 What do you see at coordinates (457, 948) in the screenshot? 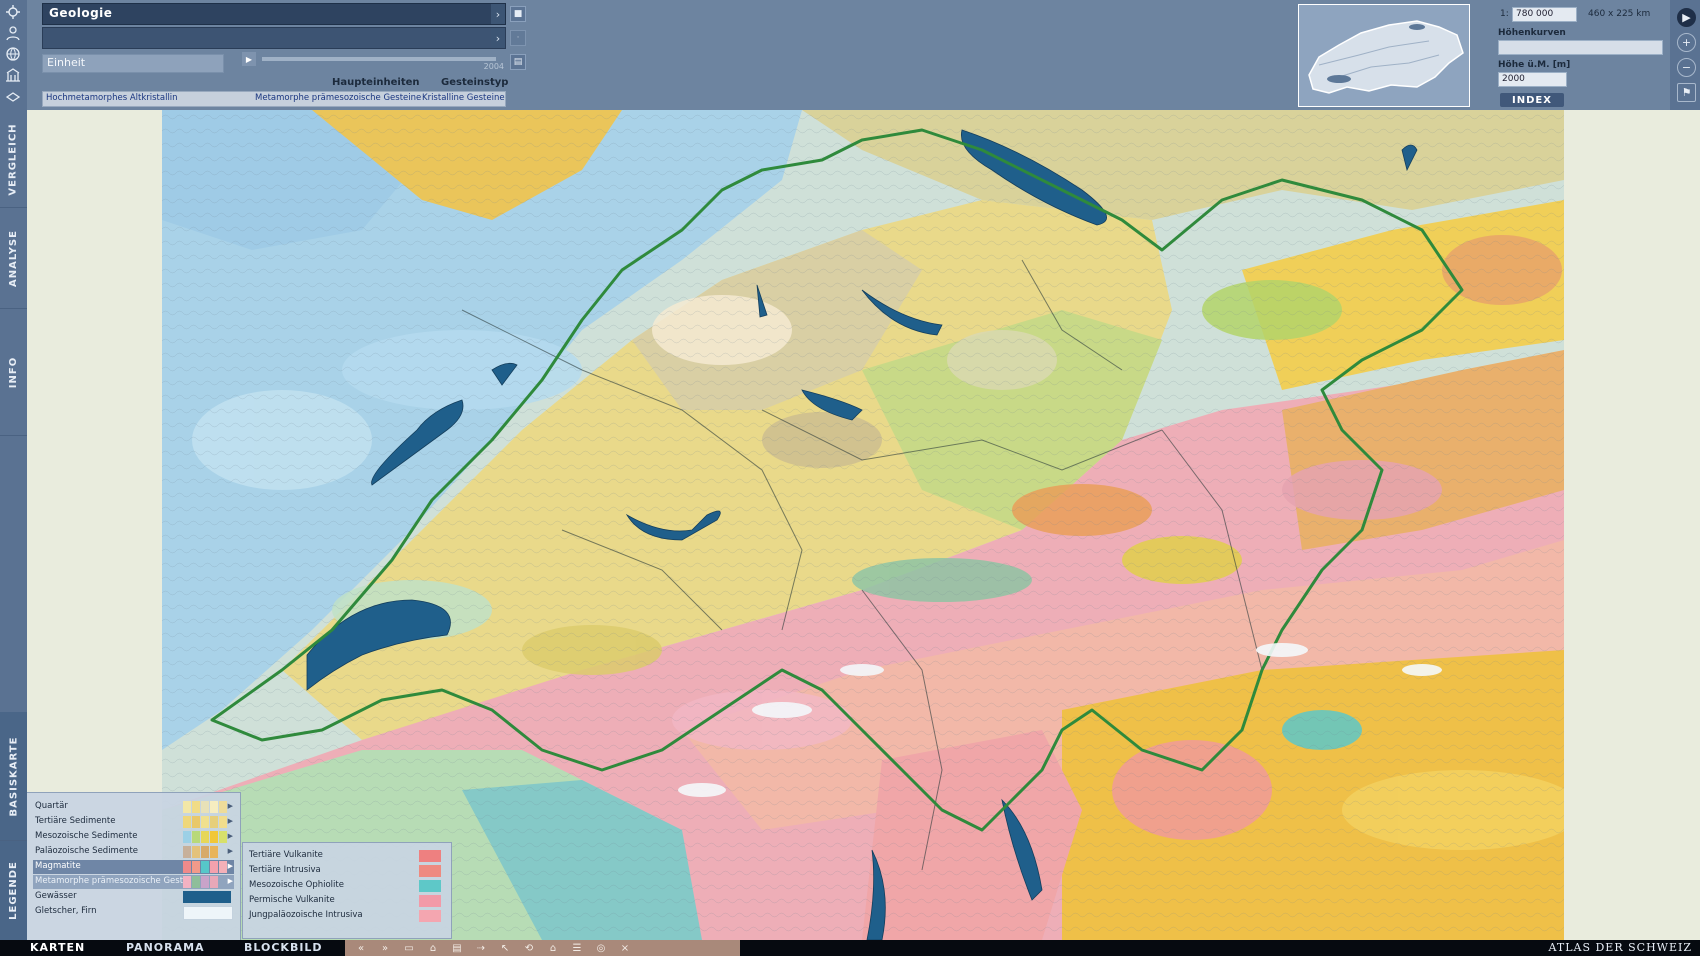
I see `print-icon: ▤` at bounding box center [457, 948].